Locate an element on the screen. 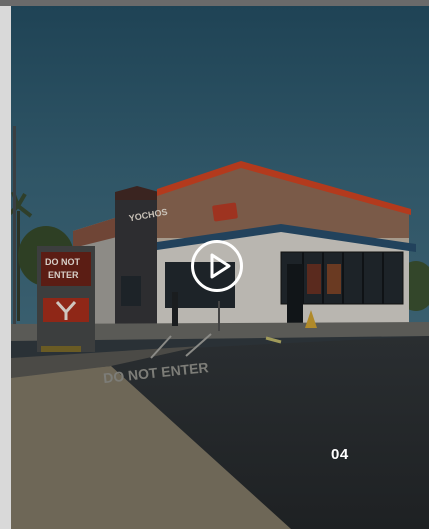 The width and height of the screenshot is (429, 529). slide-number: 04 is located at coordinates (340, 454).